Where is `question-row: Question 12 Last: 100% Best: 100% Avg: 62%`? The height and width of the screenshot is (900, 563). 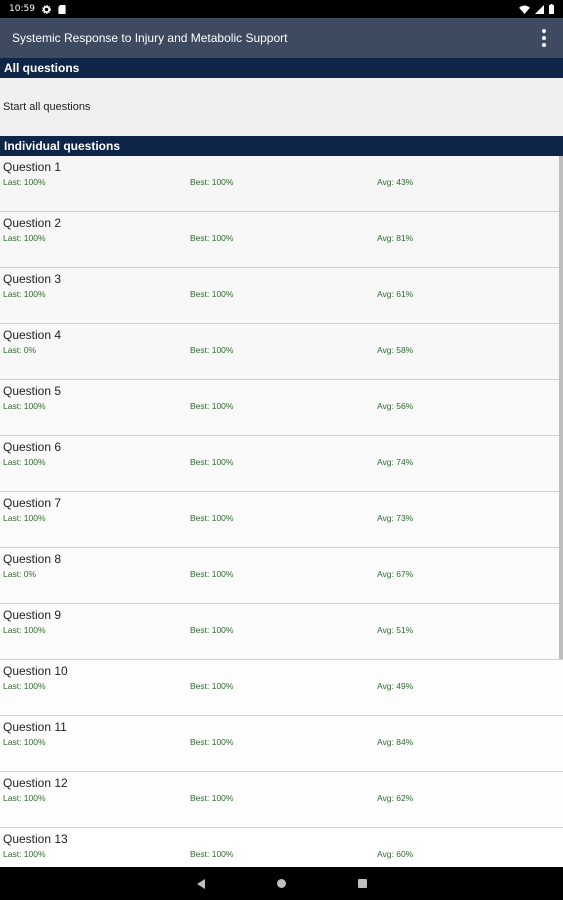 question-row: Question 12 Last: 100% Best: 100% Avg: 62% is located at coordinates (281, 800).